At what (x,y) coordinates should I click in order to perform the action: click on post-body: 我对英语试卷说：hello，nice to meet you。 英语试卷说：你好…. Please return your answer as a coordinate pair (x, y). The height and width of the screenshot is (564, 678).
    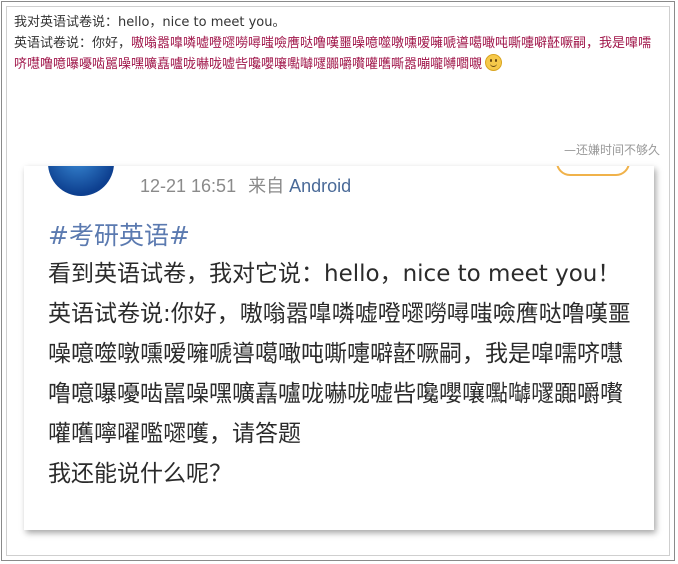
    Looking at the image, I should click on (339, 43).